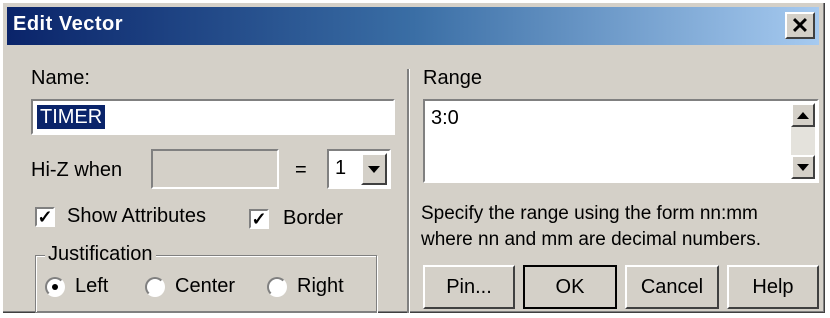  What do you see at coordinates (77, 170) in the screenshot?
I see `hiz-label: Hi-Z when` at bounding box center [77, 170].